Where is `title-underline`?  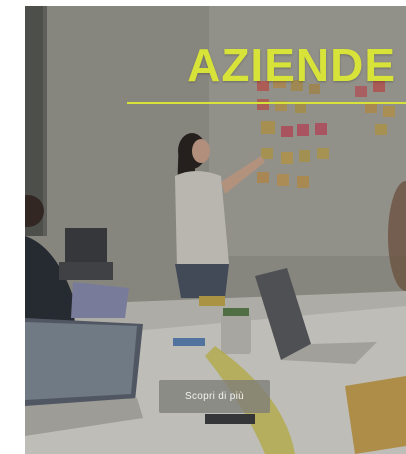
title-underline is located at coordinates (266, 103).